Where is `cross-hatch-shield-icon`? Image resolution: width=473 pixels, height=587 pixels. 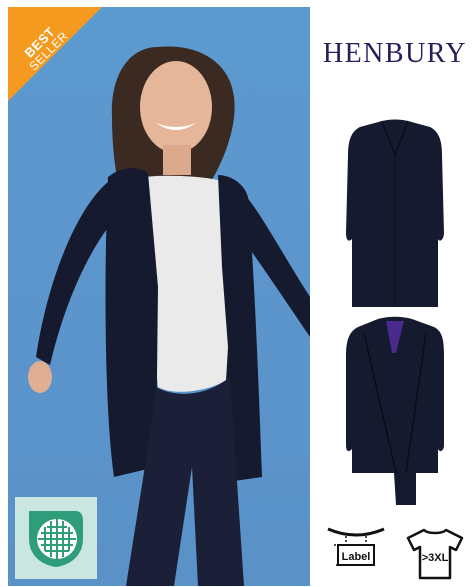 cross-hatch-shield-icon is located at coordinates (56, 538).